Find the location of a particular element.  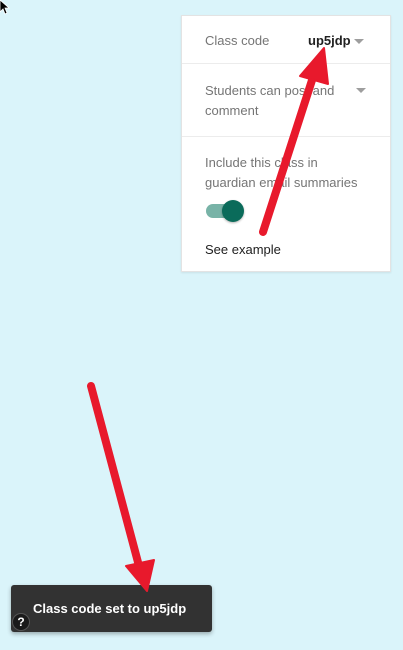

class-code-row: Class code up5jdp is located at coordinates (286, 40).